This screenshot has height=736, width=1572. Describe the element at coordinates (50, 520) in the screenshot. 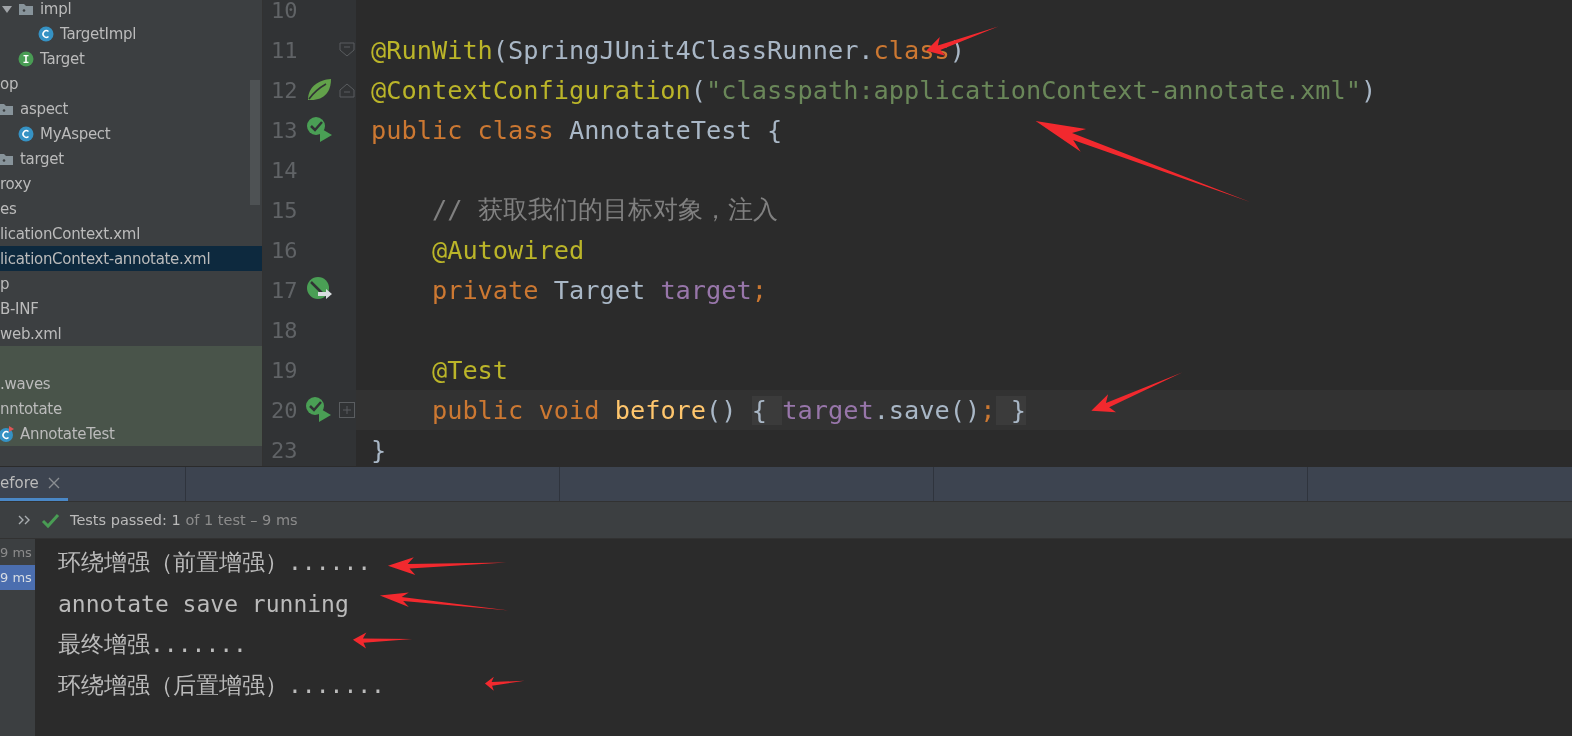

I see `check-icon` at that location.